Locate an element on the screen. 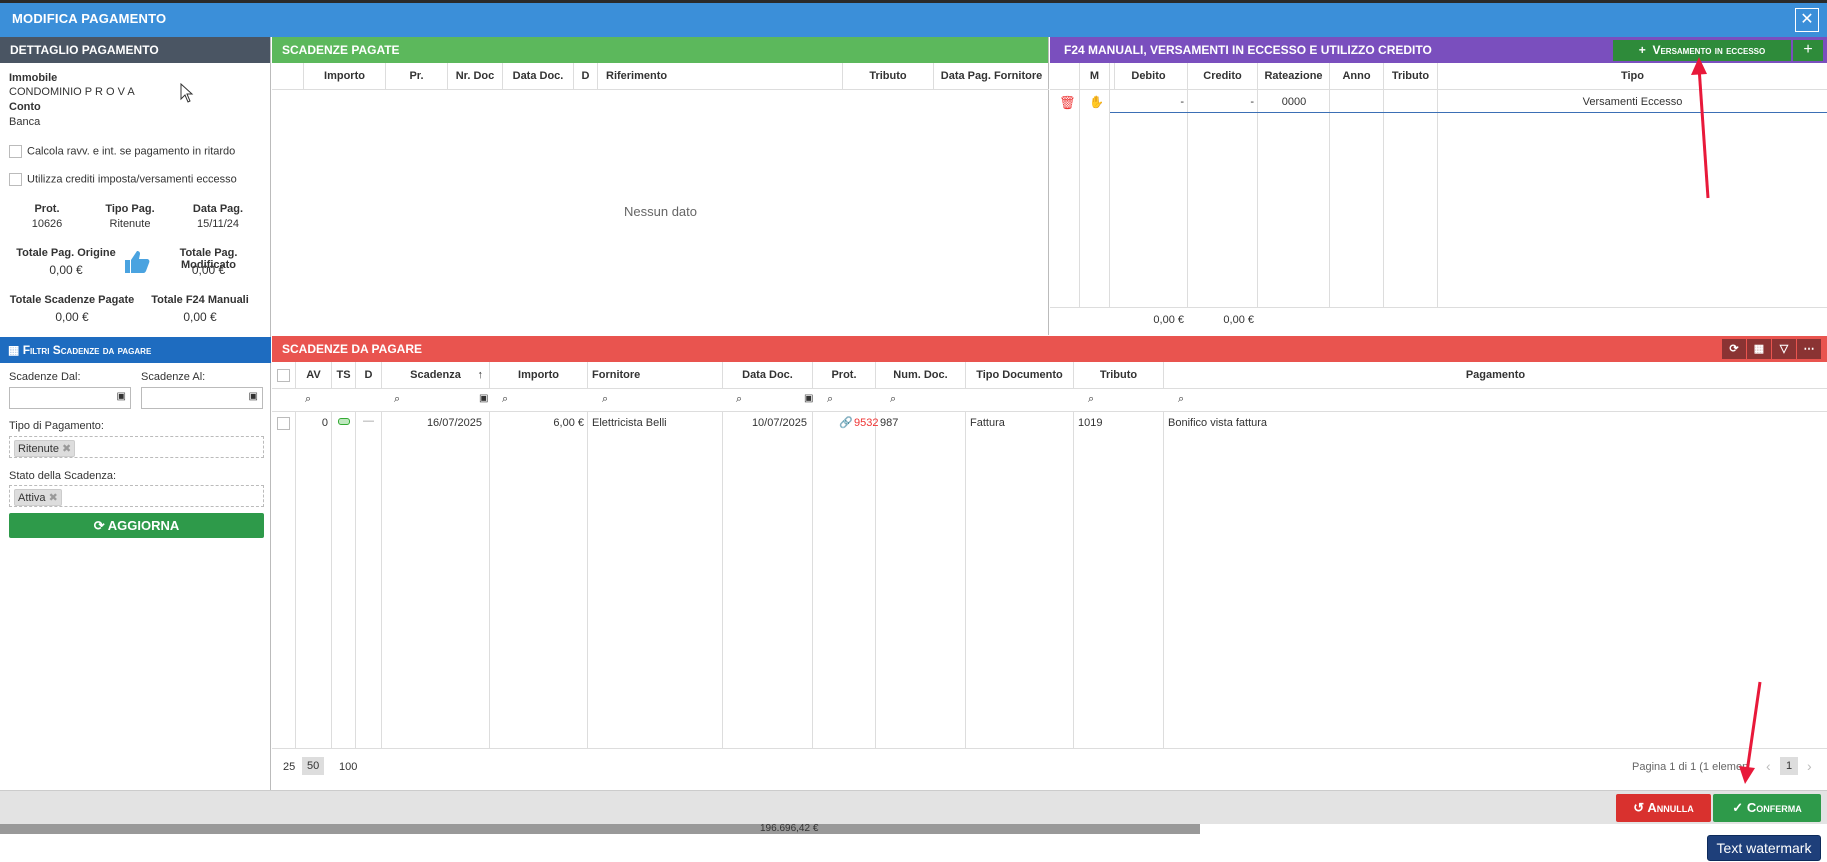 The height and width of the screenshot is (862, 1827). page-size-25: 25 is located at coordinates (289, 767).